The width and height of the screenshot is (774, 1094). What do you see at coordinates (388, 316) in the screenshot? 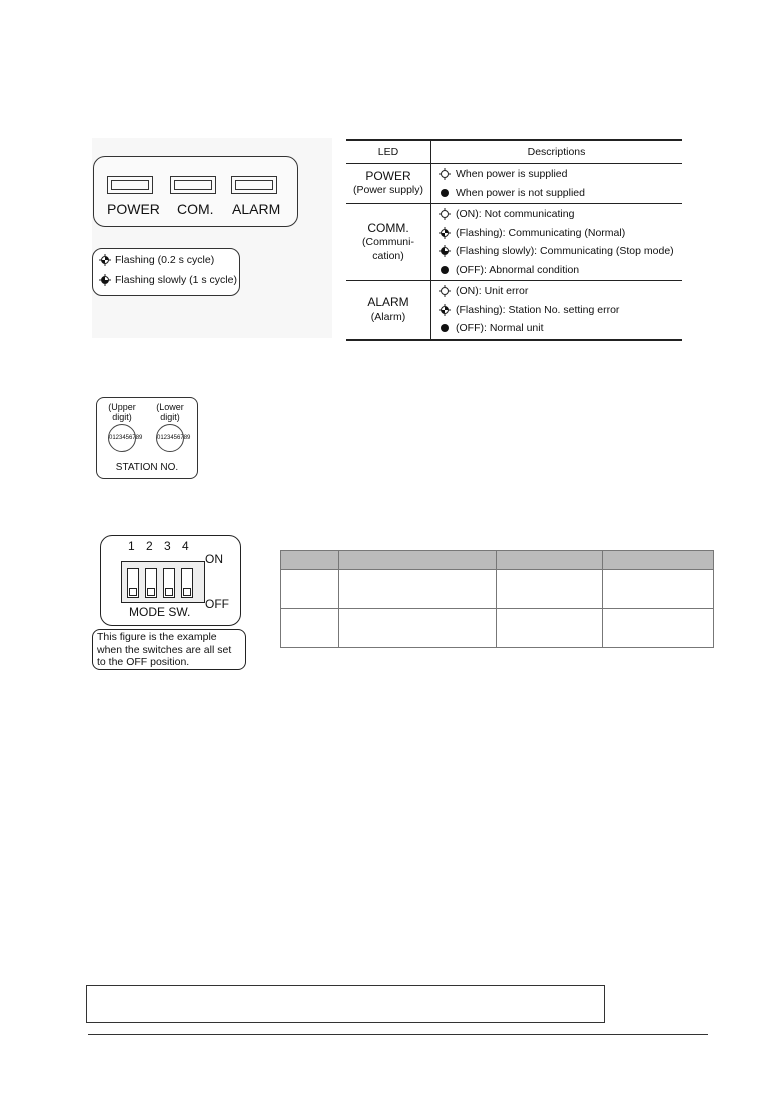
I see `led-name-line: (Alarm)` at bounding box center [388, 316].